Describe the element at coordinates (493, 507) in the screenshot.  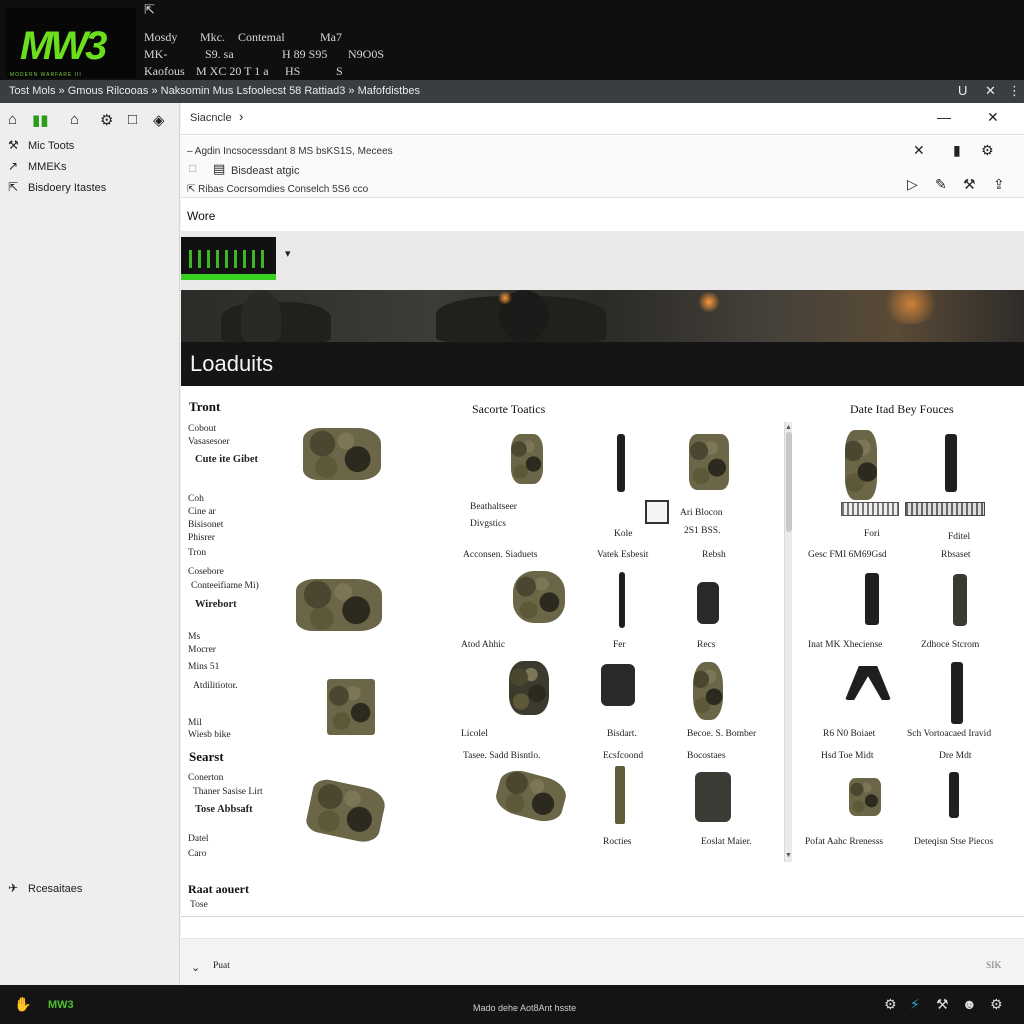
I see `item-label: Beathaltseer` at that location.